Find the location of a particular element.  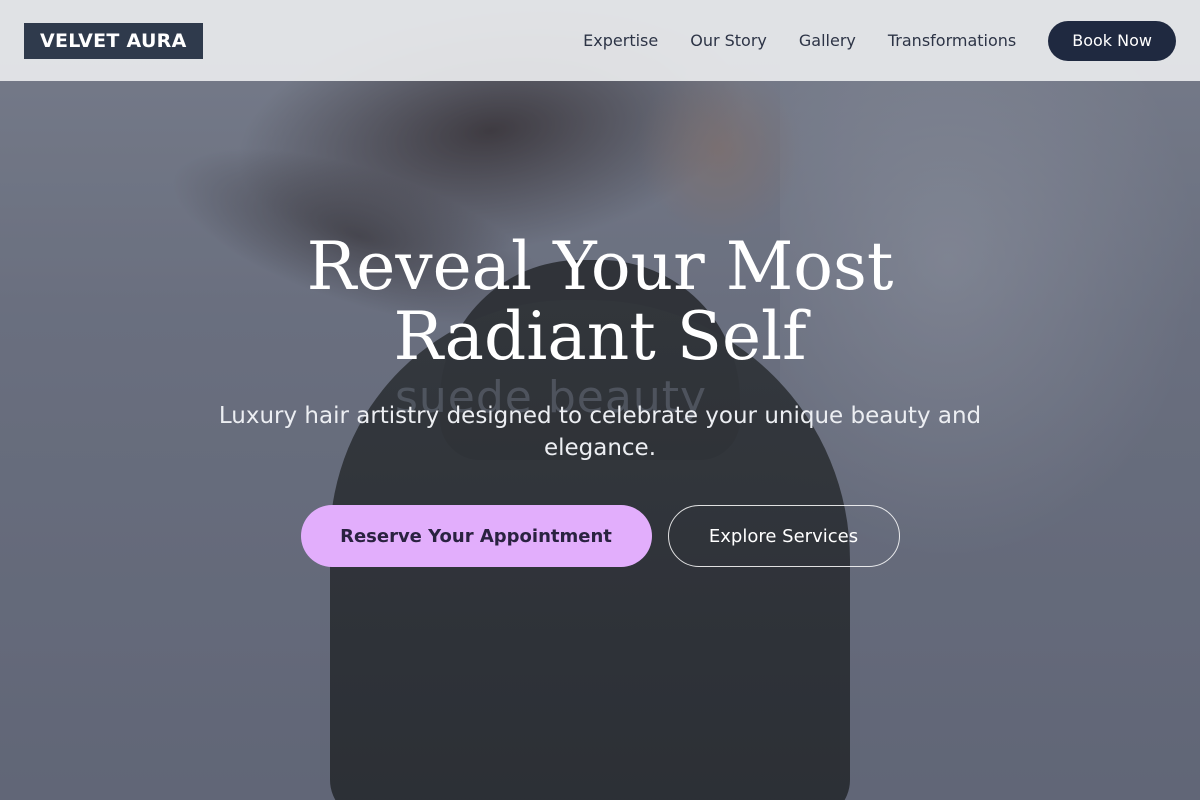

nav-link-our-story: Our Story is located at coordinates (728, 40).